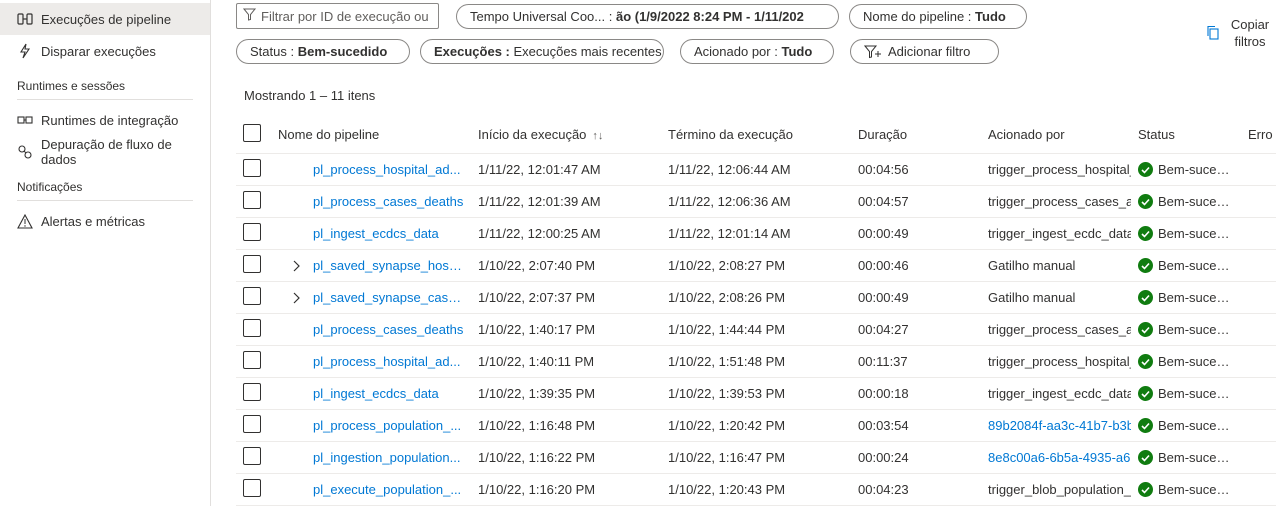  Describe the element at coordinates (105, 120) in the screenshot. I see `sidebar-item-integration-runtimes: Runtimes de integração` at that location.